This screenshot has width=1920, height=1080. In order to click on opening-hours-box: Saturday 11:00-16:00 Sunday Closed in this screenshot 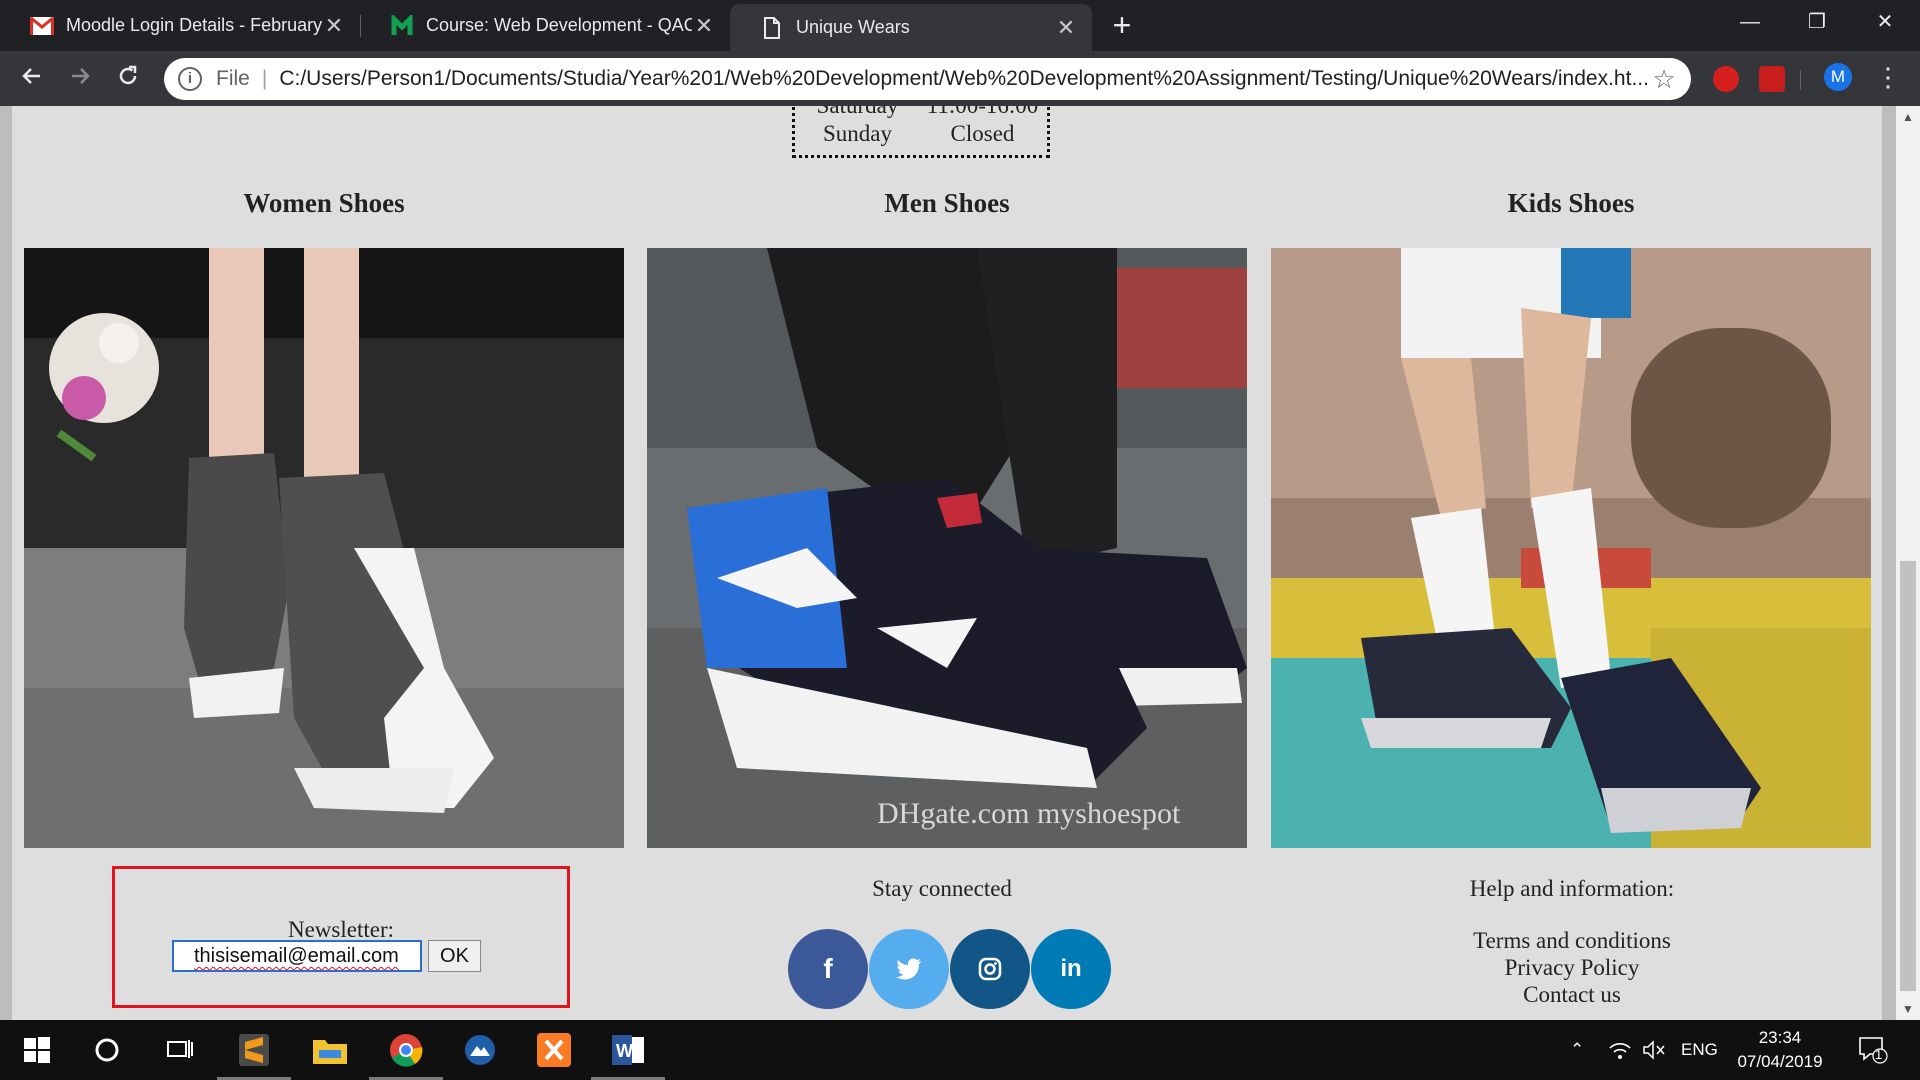, I will do `click(921, 132)`.